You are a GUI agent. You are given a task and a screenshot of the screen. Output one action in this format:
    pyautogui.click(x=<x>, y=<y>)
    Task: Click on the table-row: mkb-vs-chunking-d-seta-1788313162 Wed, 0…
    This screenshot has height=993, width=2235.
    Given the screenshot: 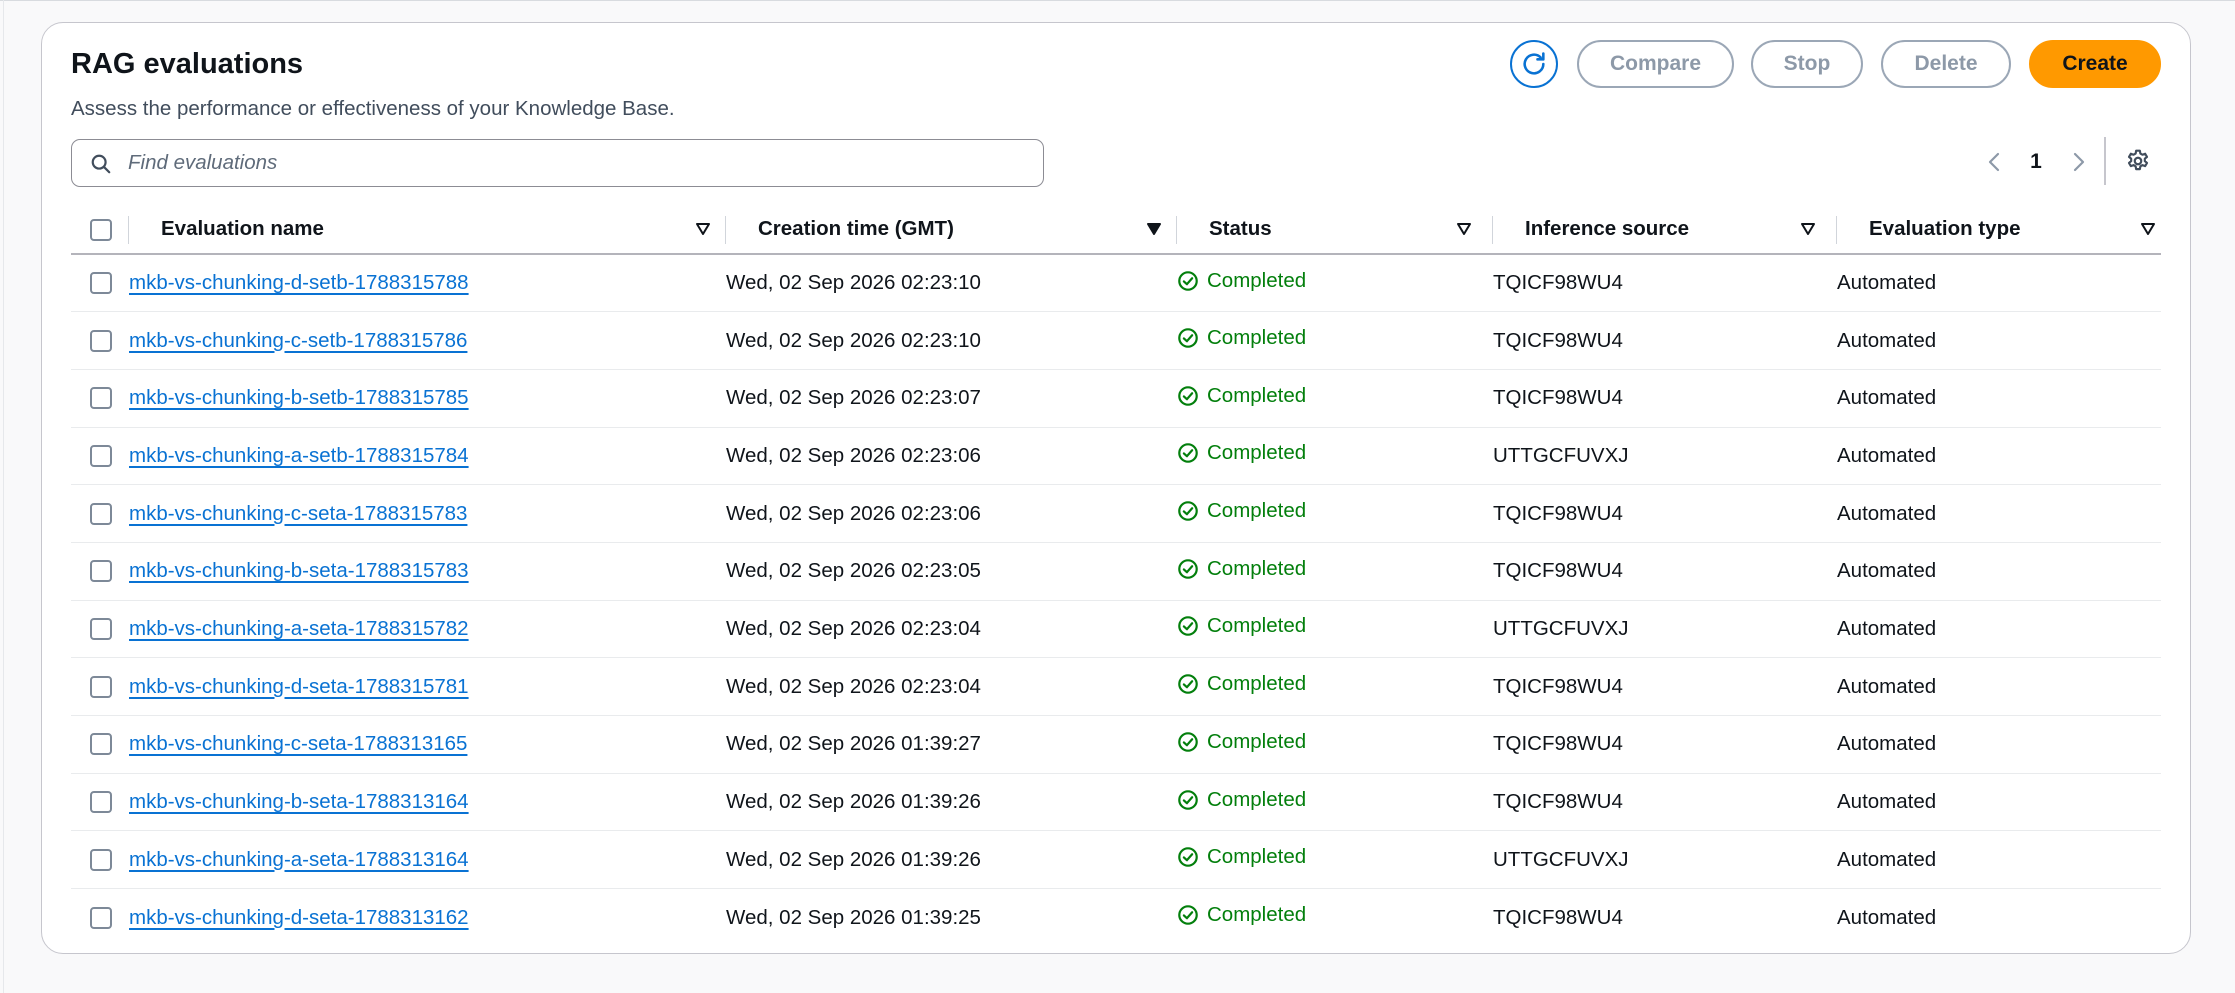 What is the action you would take?
    pyautogui.click(x=1116, y=918)
    